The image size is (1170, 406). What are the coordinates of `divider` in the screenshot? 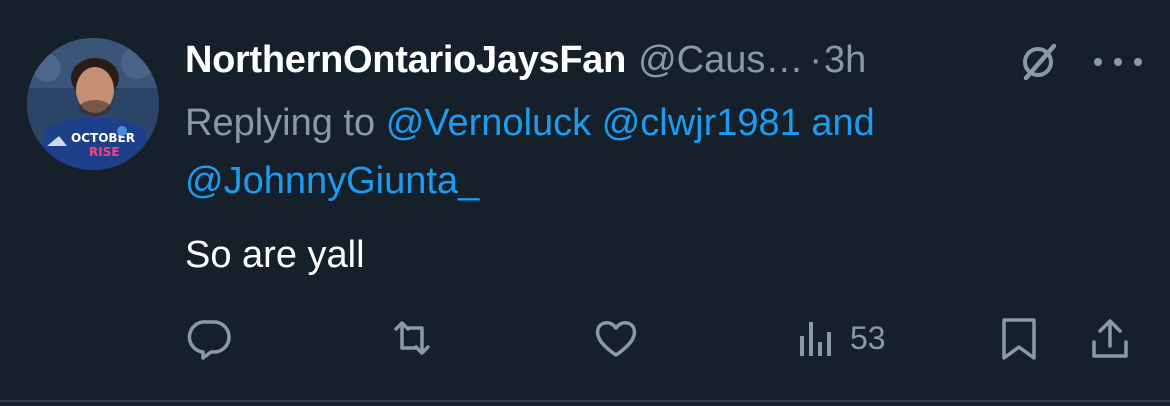 It's located at (585, 401).